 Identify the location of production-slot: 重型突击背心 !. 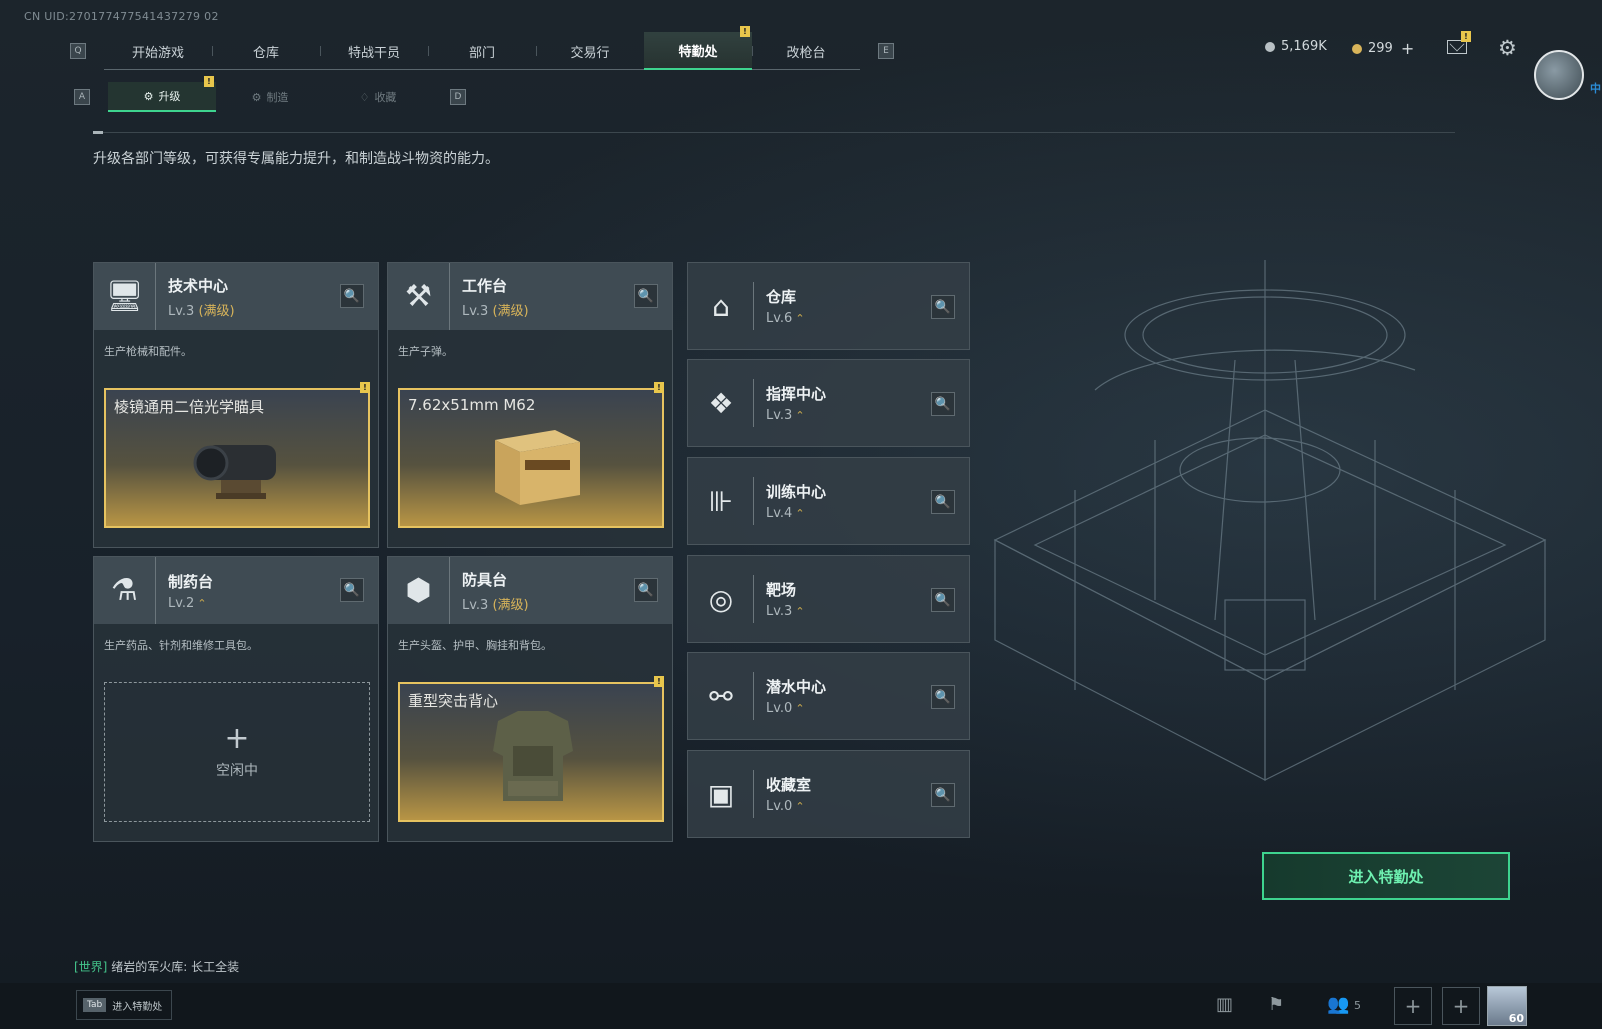
(531, 749).